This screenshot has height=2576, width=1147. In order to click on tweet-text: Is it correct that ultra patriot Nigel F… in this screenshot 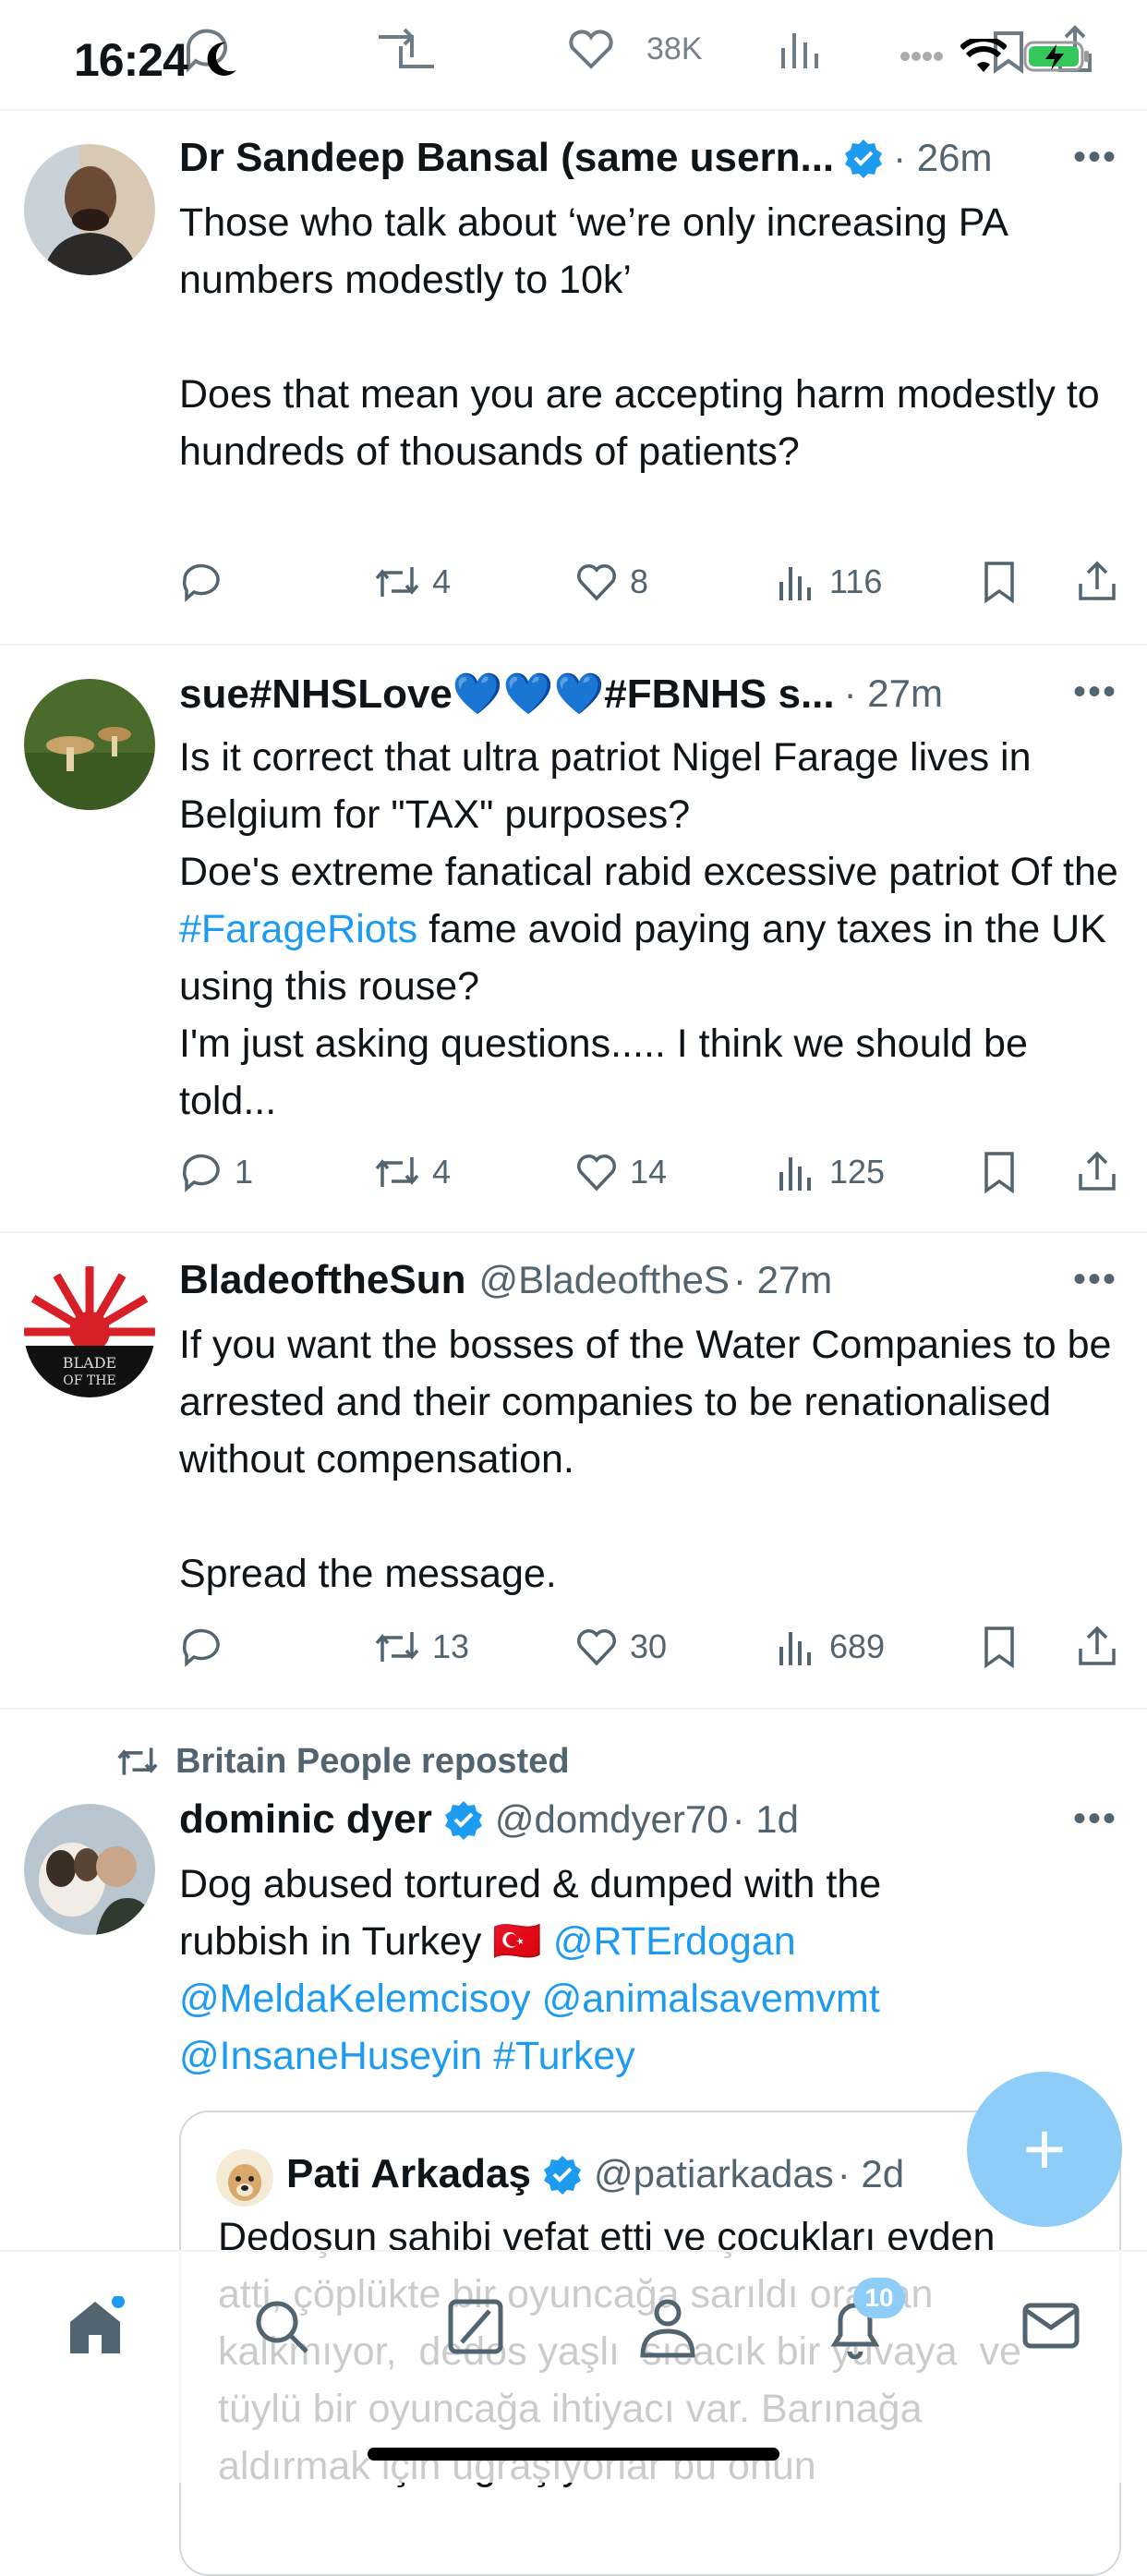, I will do `click(654, 929)`.